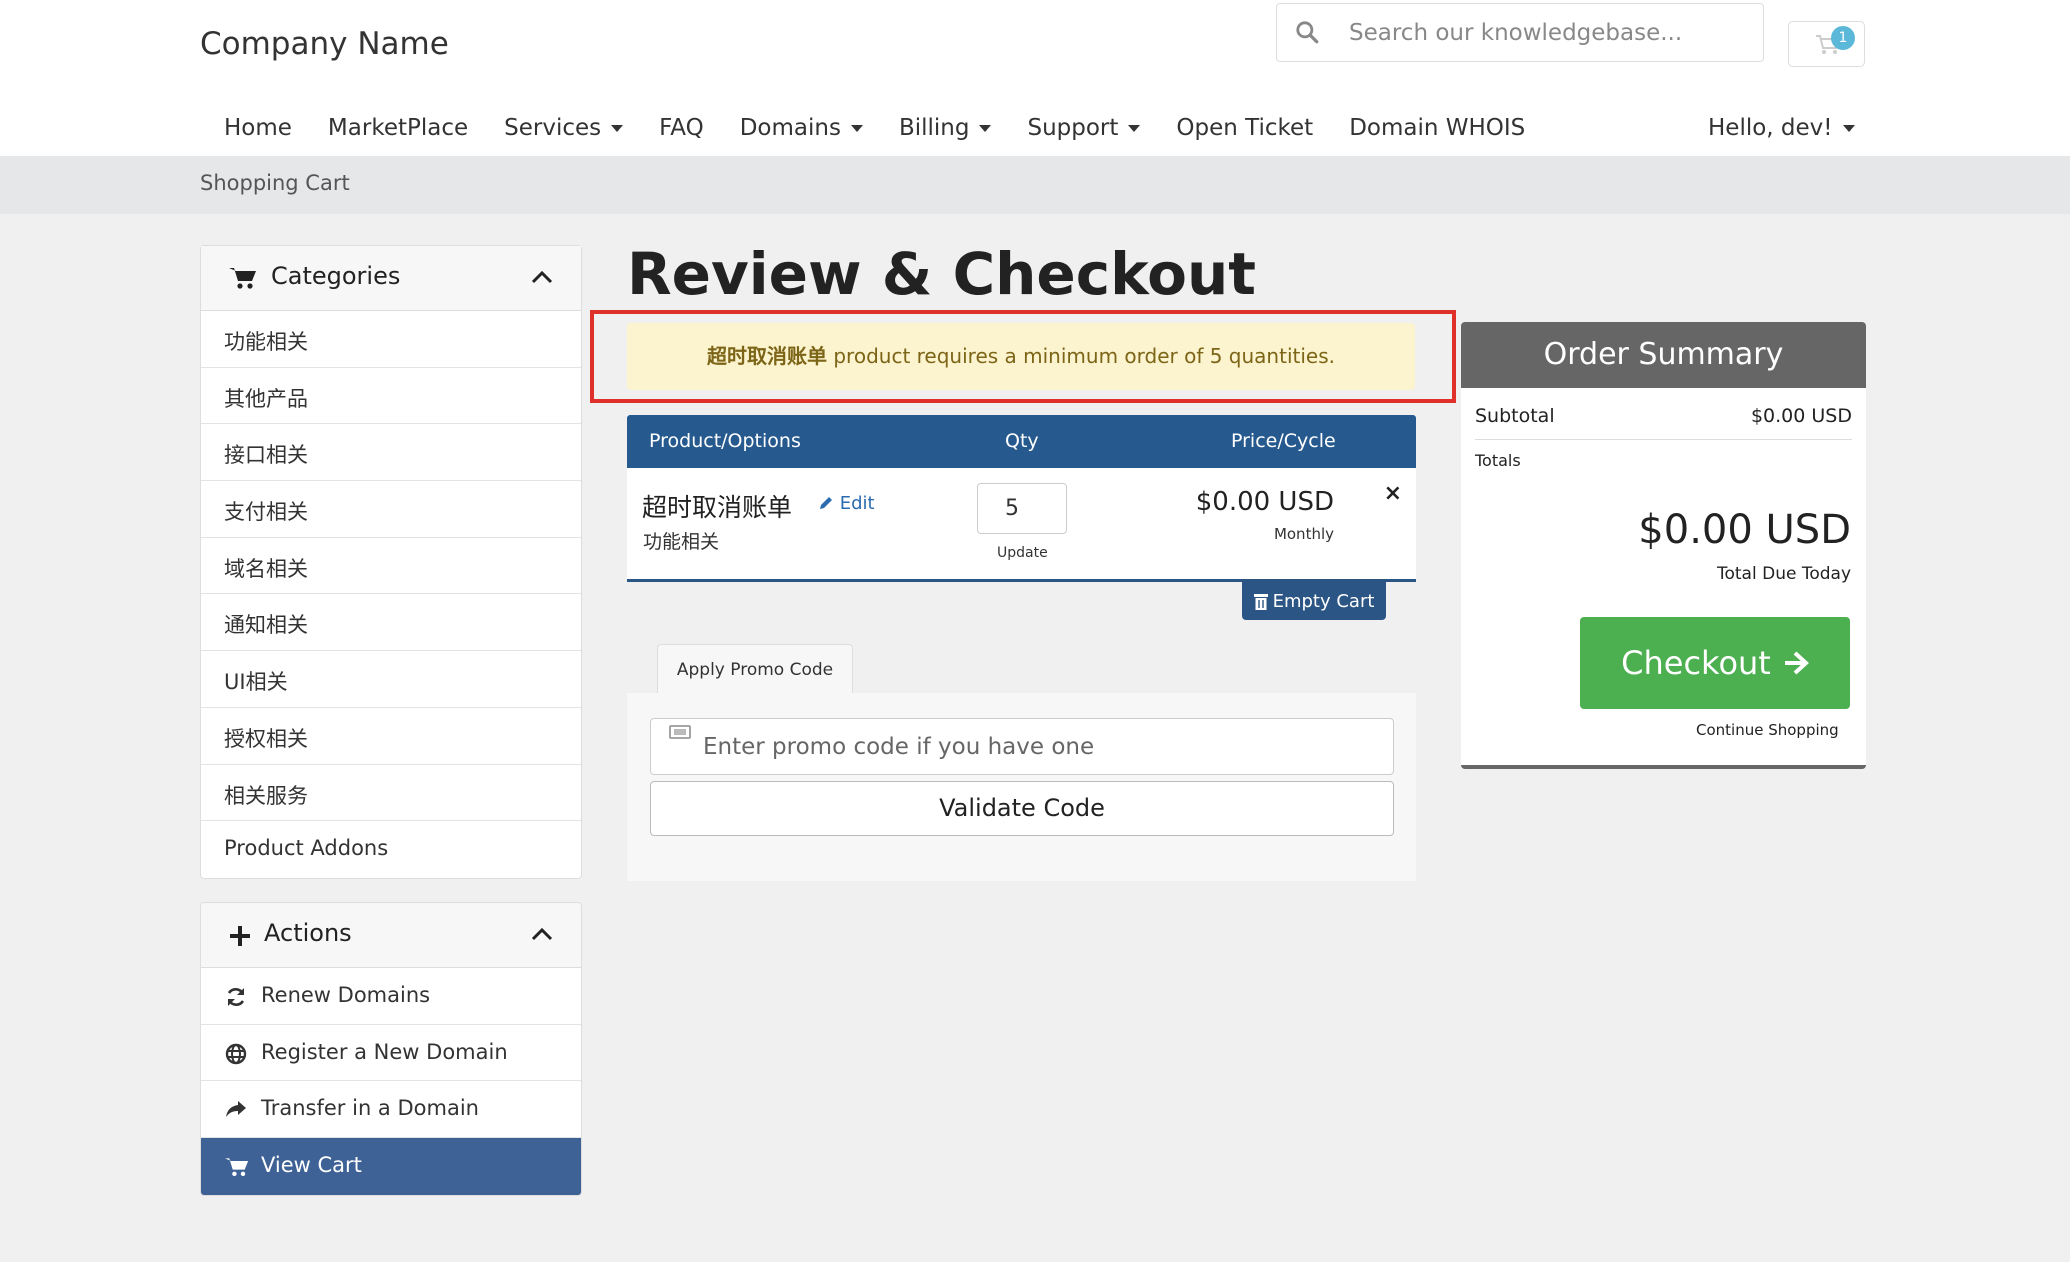 The height and width of the screenshot is (1262, 2070). Describe the element at coordinates (391, 736) in the screenshot. I see `category-item: 授权相关` at that location.